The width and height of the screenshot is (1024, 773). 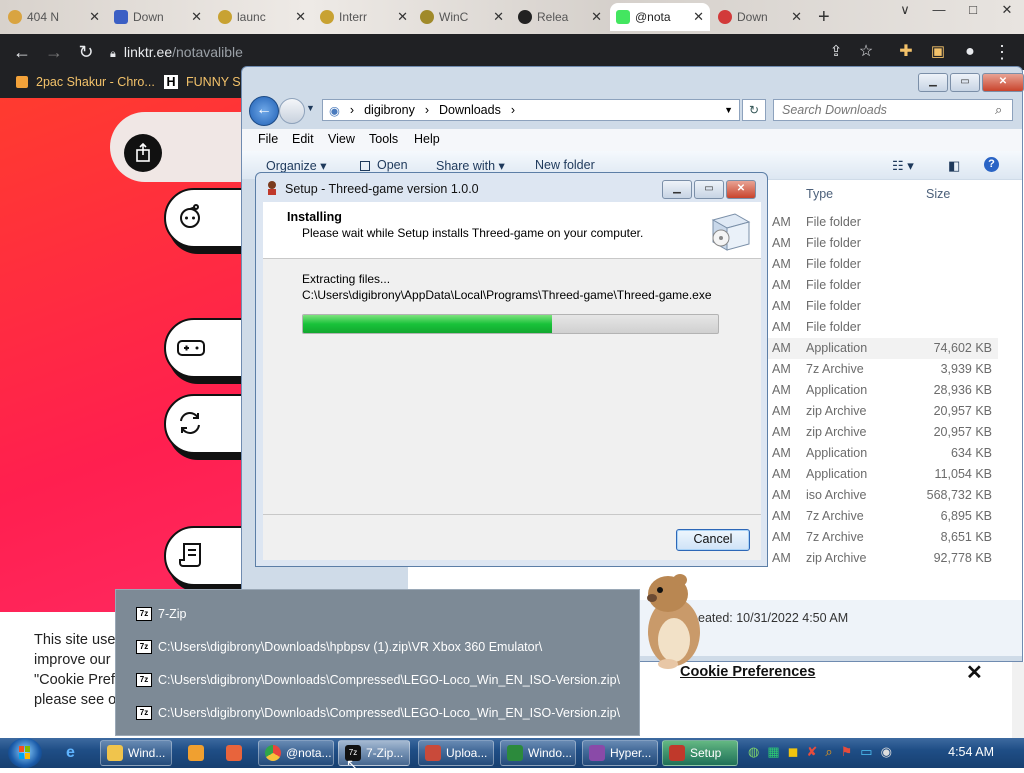 I want to click on tray-app-icon: ◼, so click(x=793, y=752).